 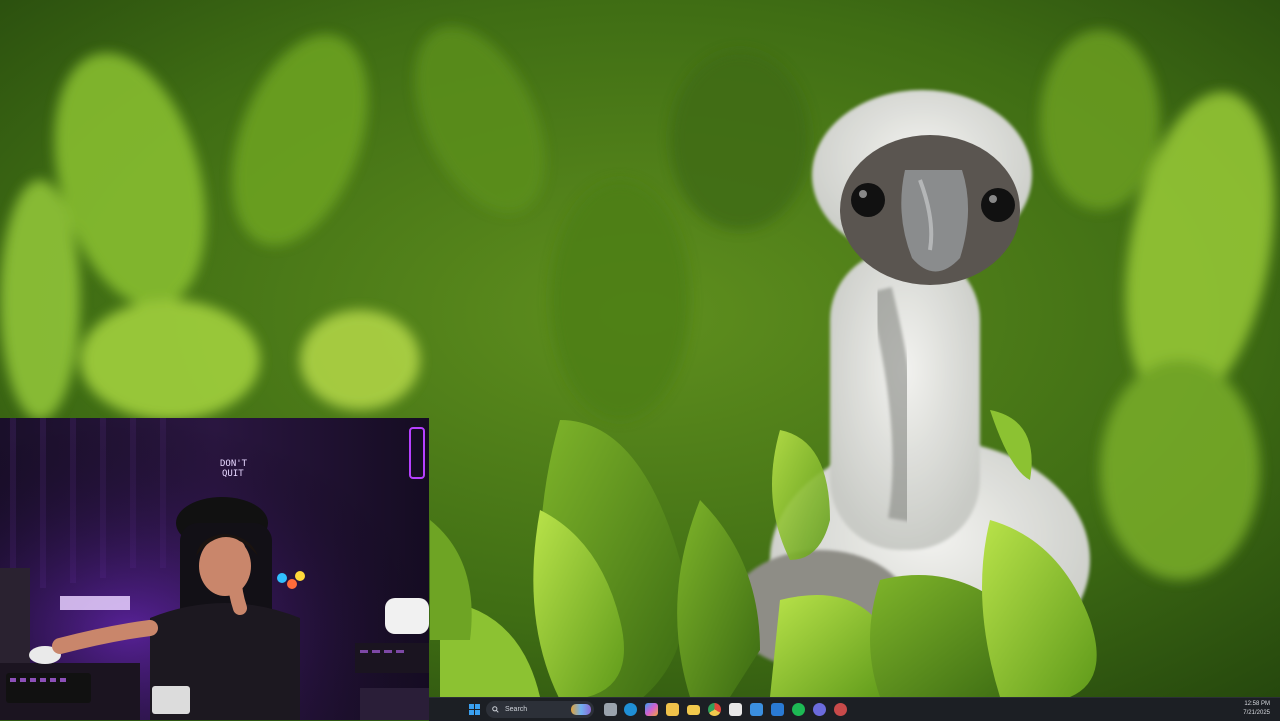 I want to click on taskbar-app-edge, so click(x=630, y=709).